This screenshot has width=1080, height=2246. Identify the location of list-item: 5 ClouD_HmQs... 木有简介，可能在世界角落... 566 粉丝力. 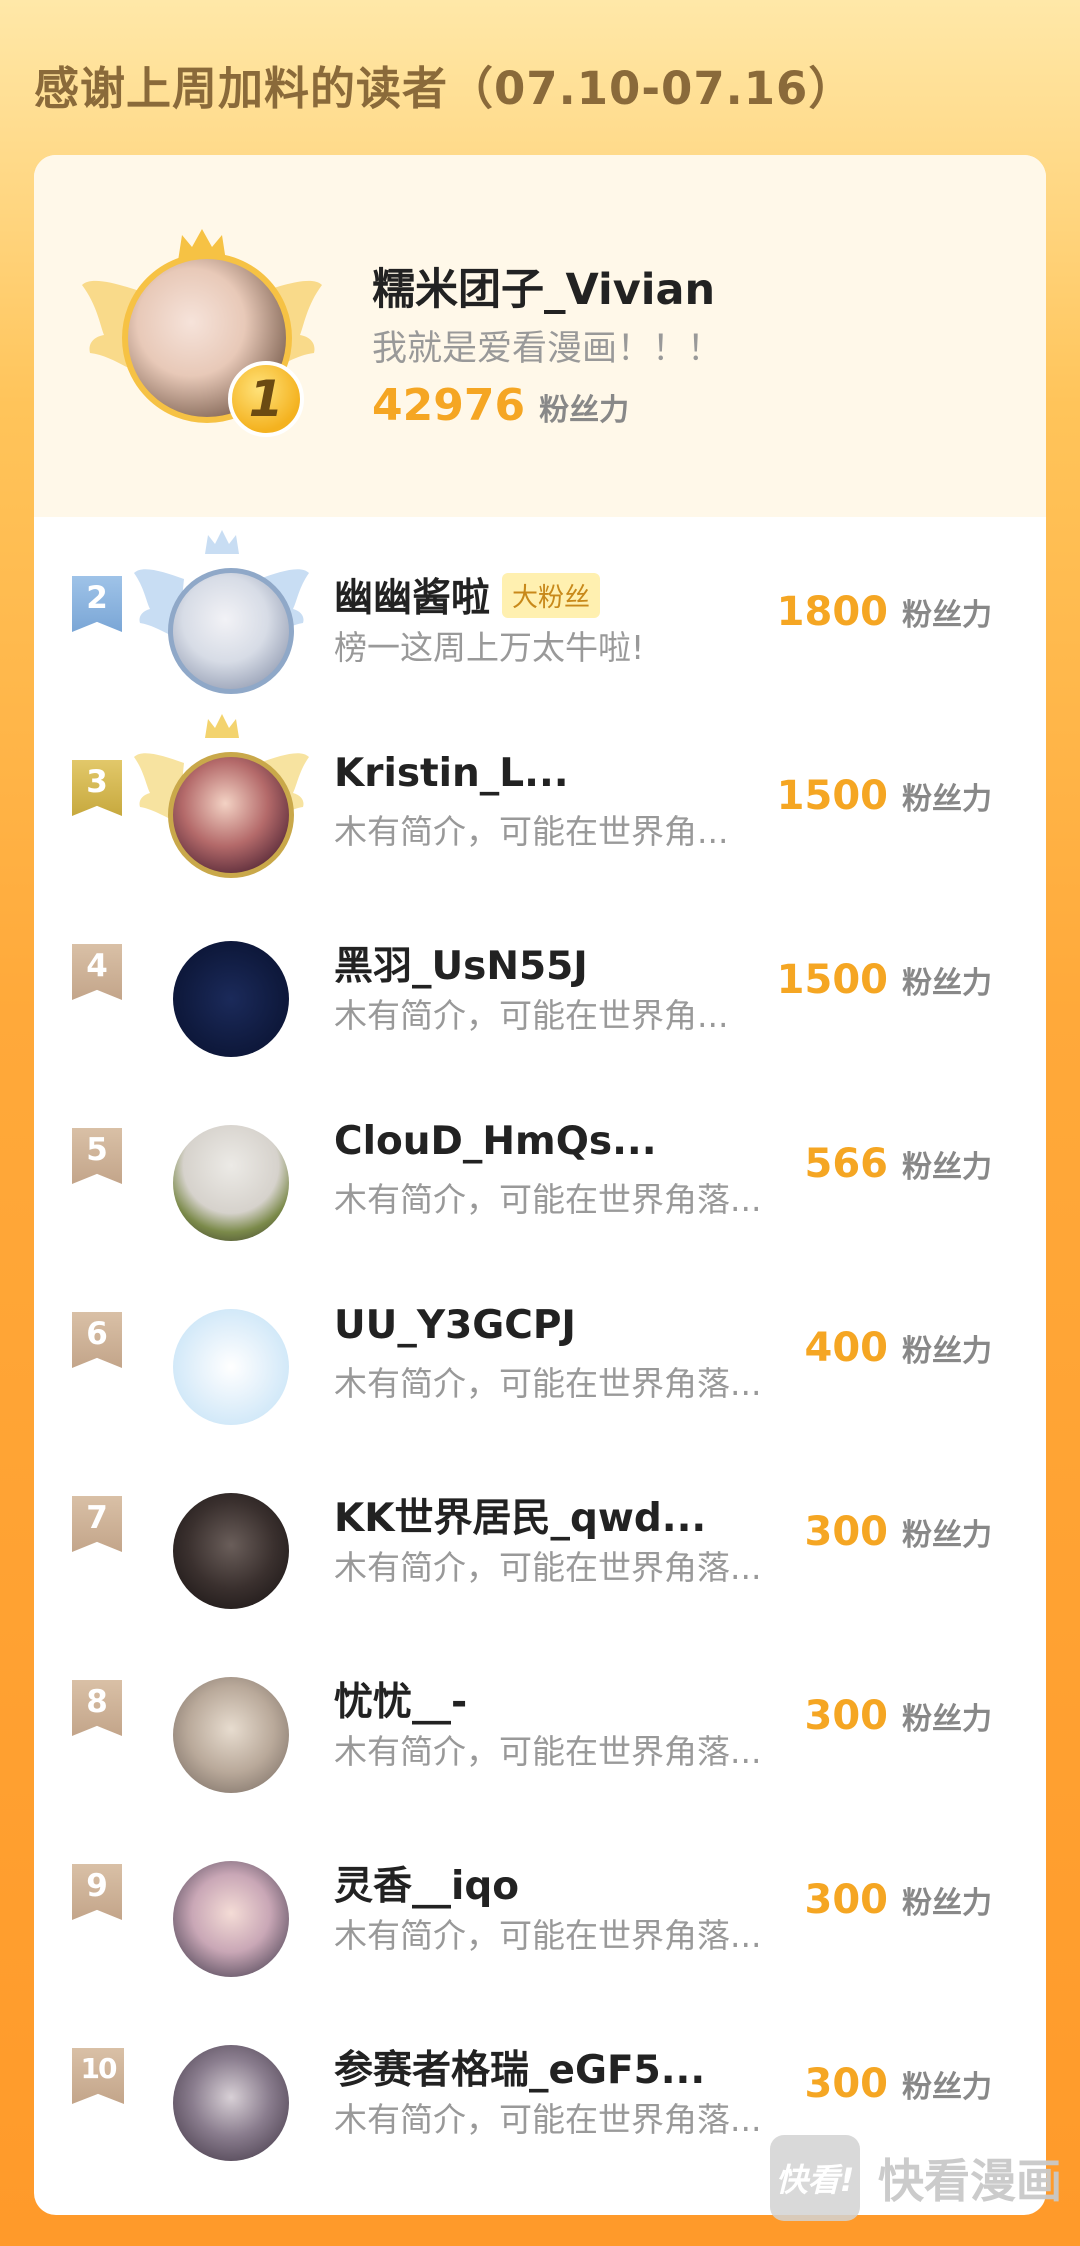
(540, 1161).